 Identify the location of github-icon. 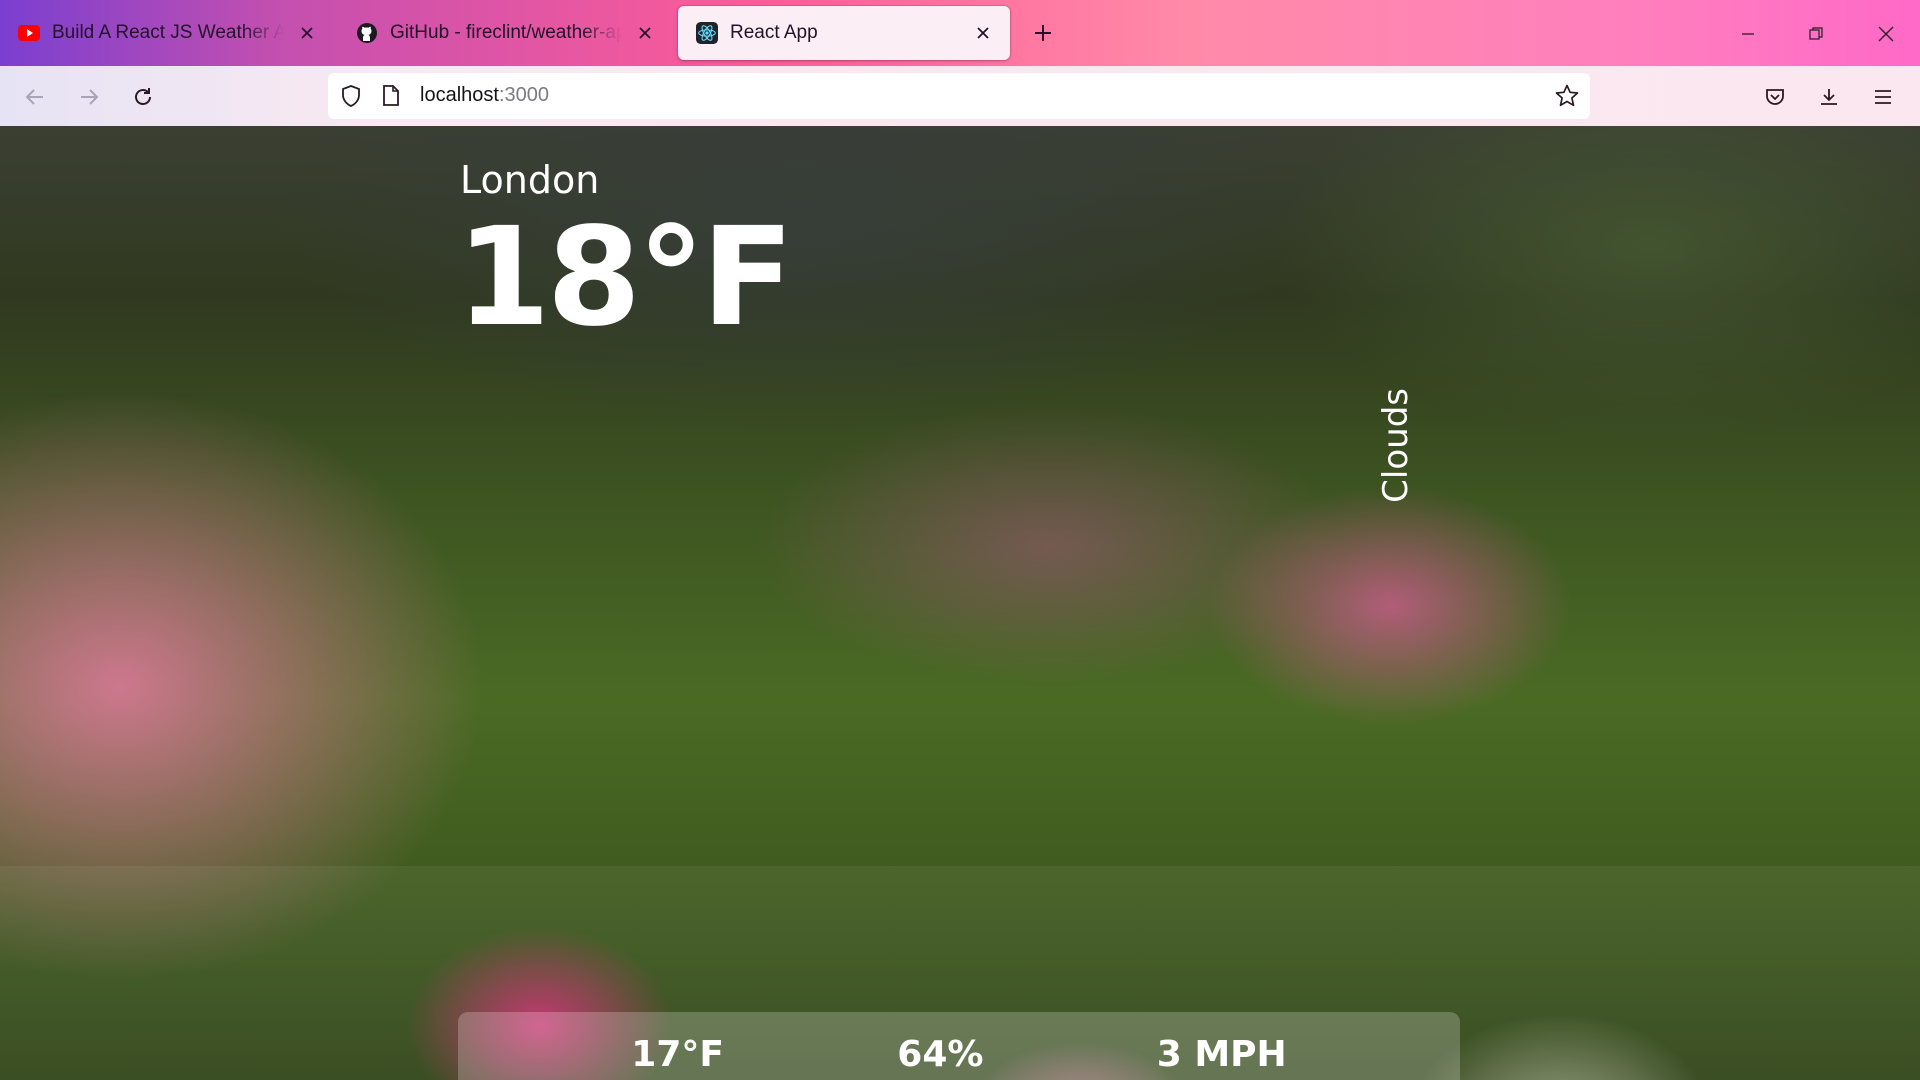
(367, 33).